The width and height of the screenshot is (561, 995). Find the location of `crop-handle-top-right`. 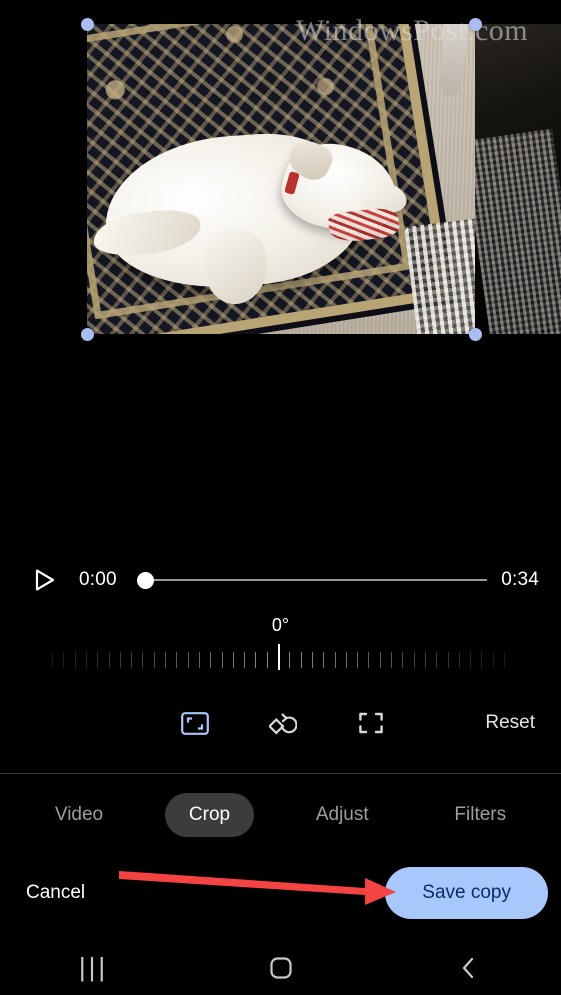

crop-handle-top-right is located at coordinates (475, 24).